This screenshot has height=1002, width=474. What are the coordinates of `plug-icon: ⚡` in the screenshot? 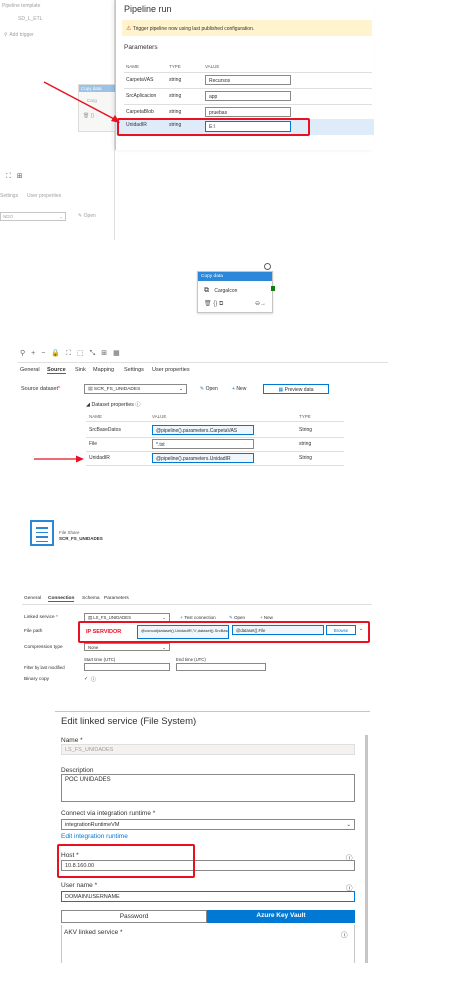 It's located at (182, 617).